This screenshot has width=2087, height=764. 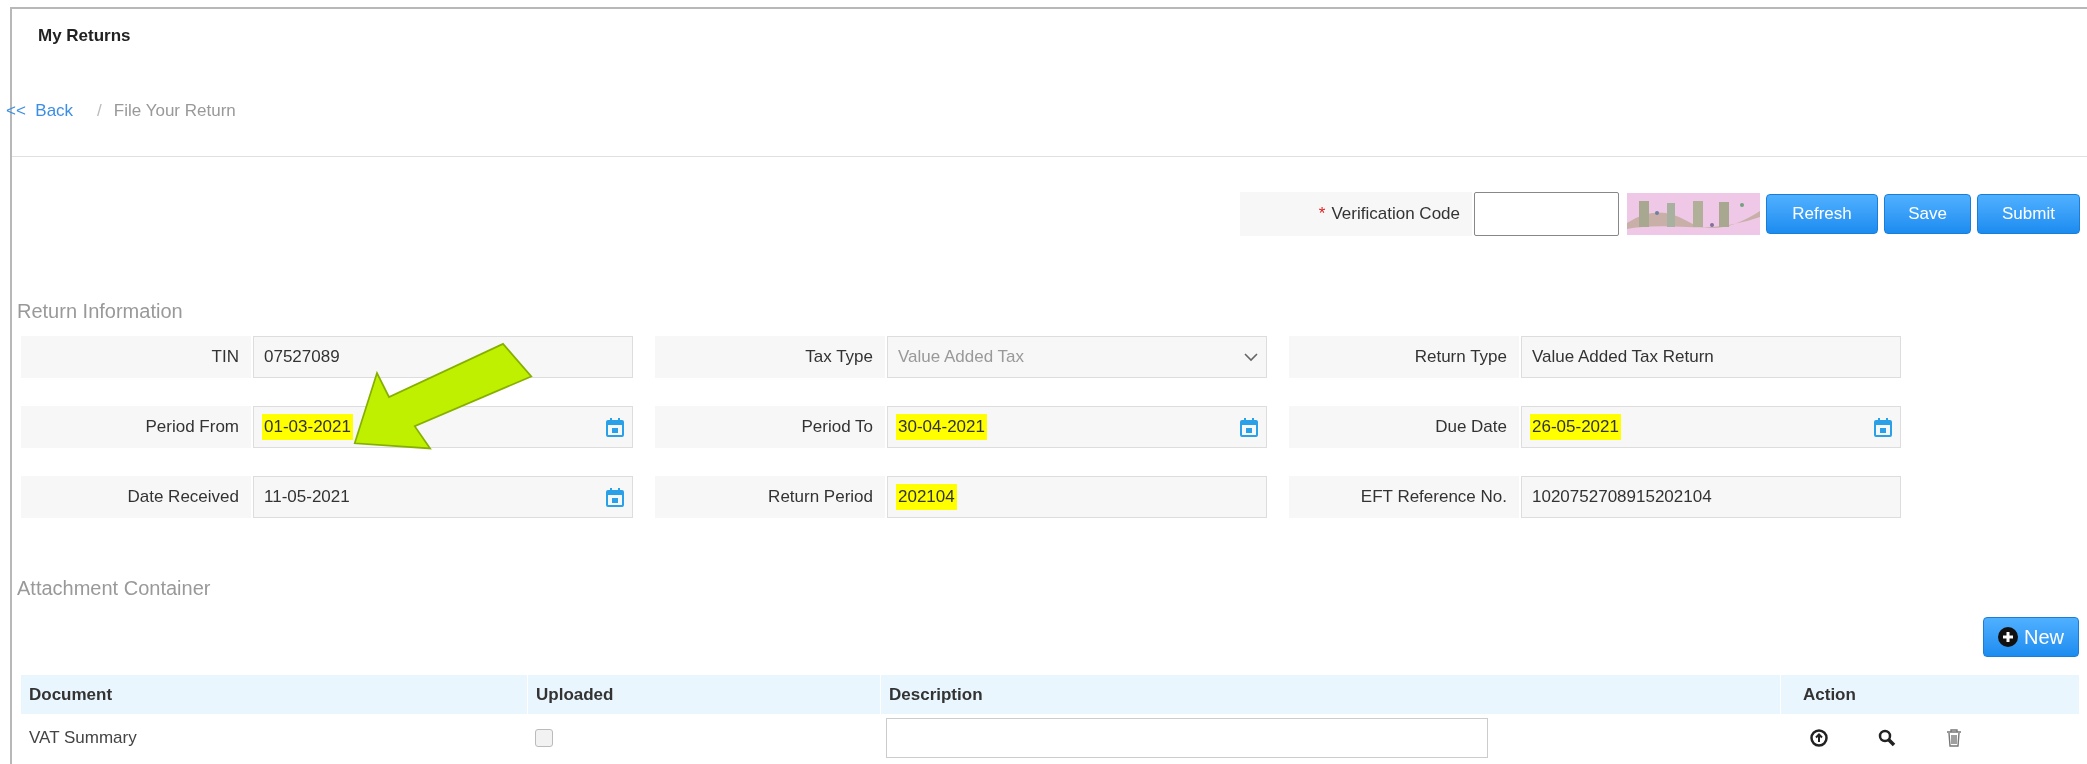 What do you see at coordinates (1077, 427) in the screenshot?
I see `date-field: 30-04-2021` at bounding box center [1077, 427].